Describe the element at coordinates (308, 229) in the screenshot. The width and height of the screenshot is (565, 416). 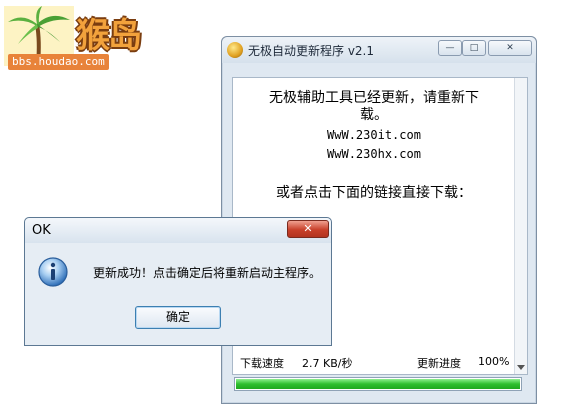
I see `dialog-close-button: ✕` at that location.